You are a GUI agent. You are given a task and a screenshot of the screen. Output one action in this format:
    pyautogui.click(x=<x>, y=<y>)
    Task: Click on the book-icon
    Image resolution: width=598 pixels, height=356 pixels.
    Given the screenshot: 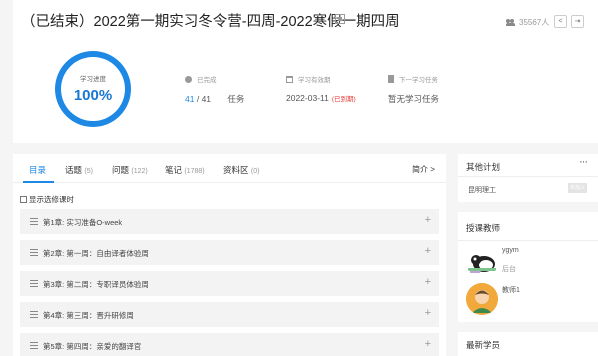 What is the action you would take?
    pyautogui.click(x=391, y=79)
    